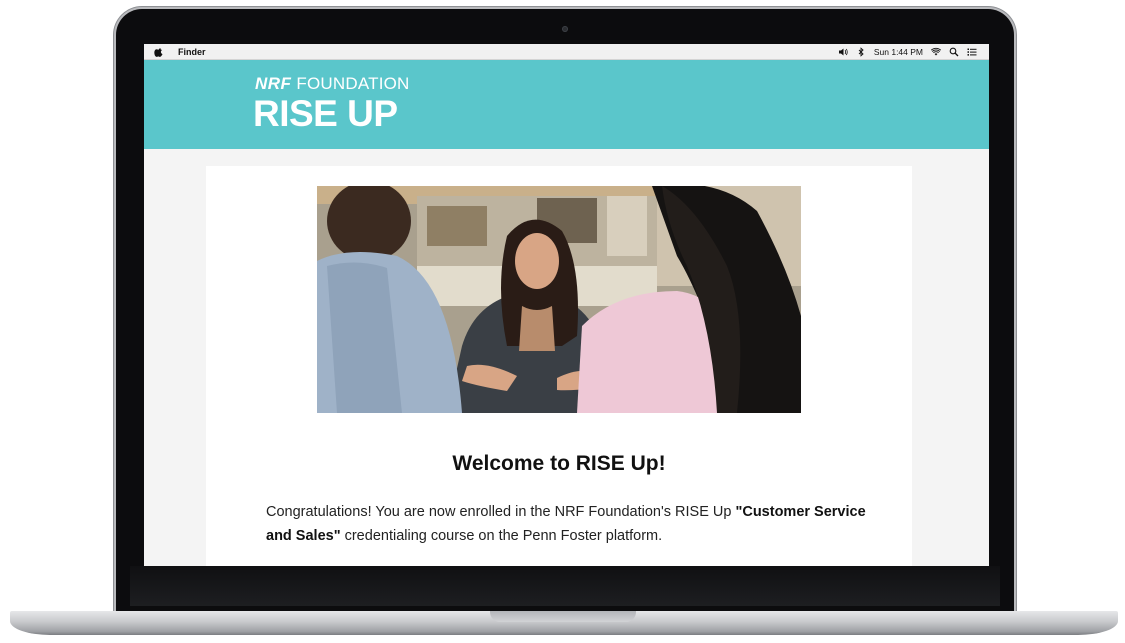  What do you see at coordinates (559, 463) in the screenshot?
I see `email-heading: Welcome to RISE Up!` at bounding box center [559, 463].